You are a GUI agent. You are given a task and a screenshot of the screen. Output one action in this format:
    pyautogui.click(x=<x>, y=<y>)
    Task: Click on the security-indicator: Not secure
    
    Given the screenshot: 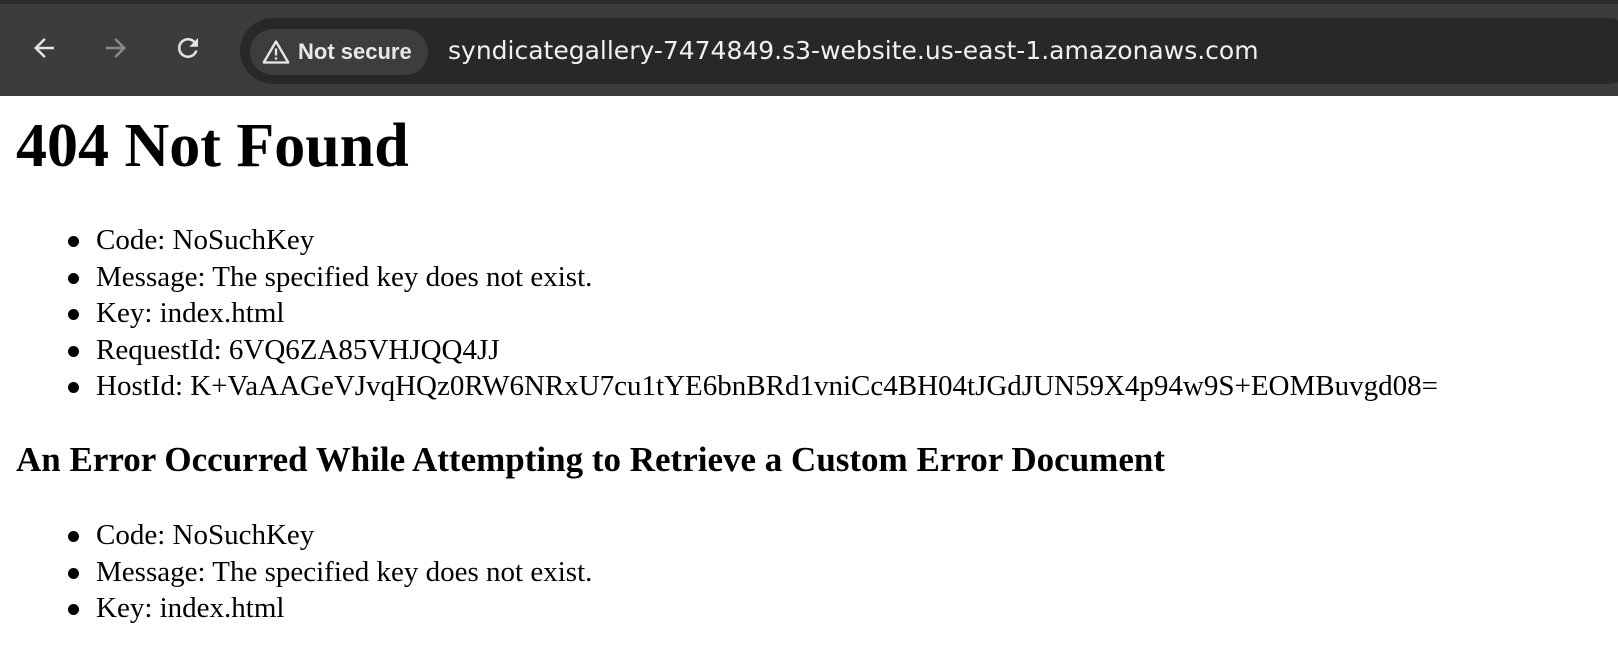 What is the action you would take?
    pyautogui.click(x=339, y=52)
    